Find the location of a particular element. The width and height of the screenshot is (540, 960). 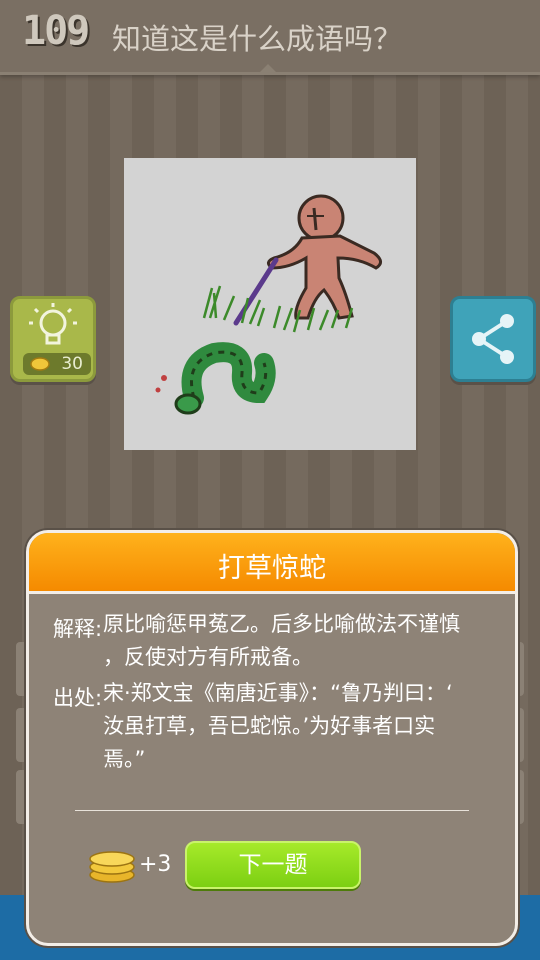

explanation-line-1: 原比喻惩甲菟乙。后多比喻做法不谨慎 is located at coordinates (281, 624).